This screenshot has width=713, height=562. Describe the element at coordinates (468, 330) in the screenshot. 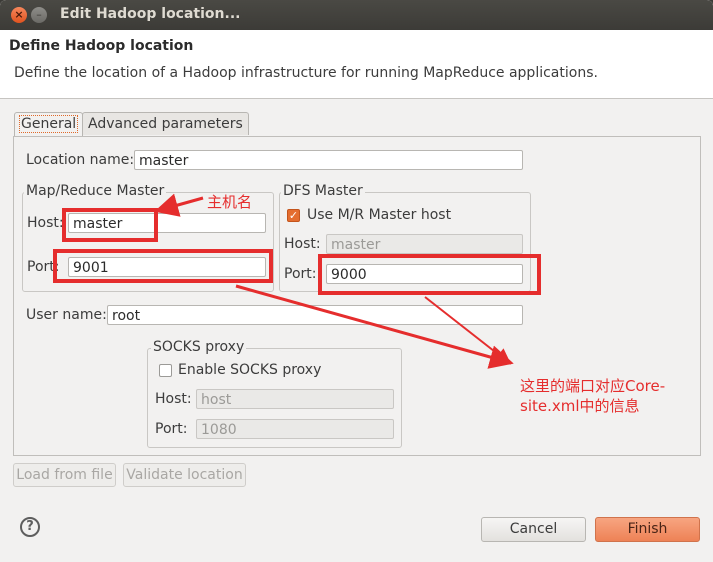

I see `arrow-from-dfs-port` at that location.